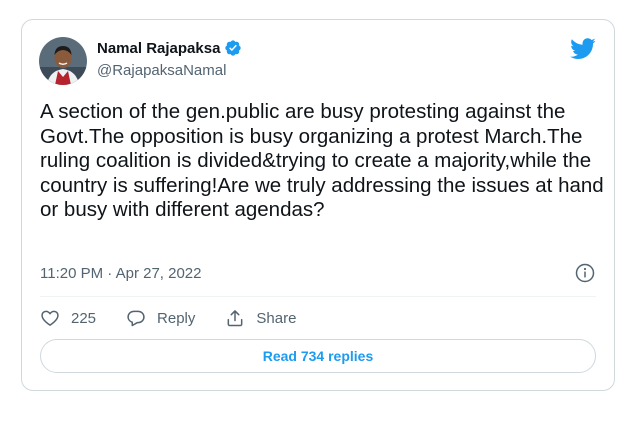 This screenshot has height=425, width=640. What do you see at coordinates (50, 318) in the screenshot?
I see `heart-icon` at bounding box center [50, 318].